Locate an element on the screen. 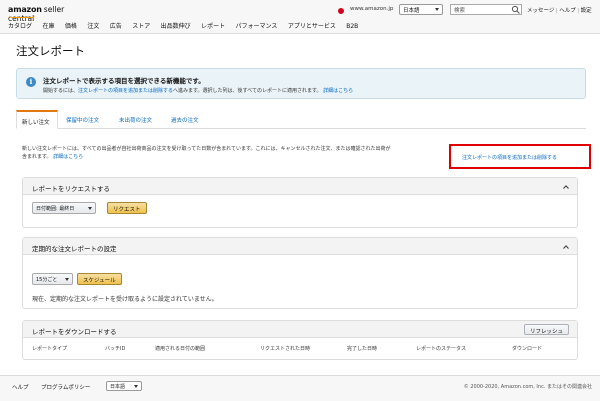 Image resolution: width=600 pixels, height=401 pixels. info-details-link: 詳細はこちら is located at coordinates (338, 91).